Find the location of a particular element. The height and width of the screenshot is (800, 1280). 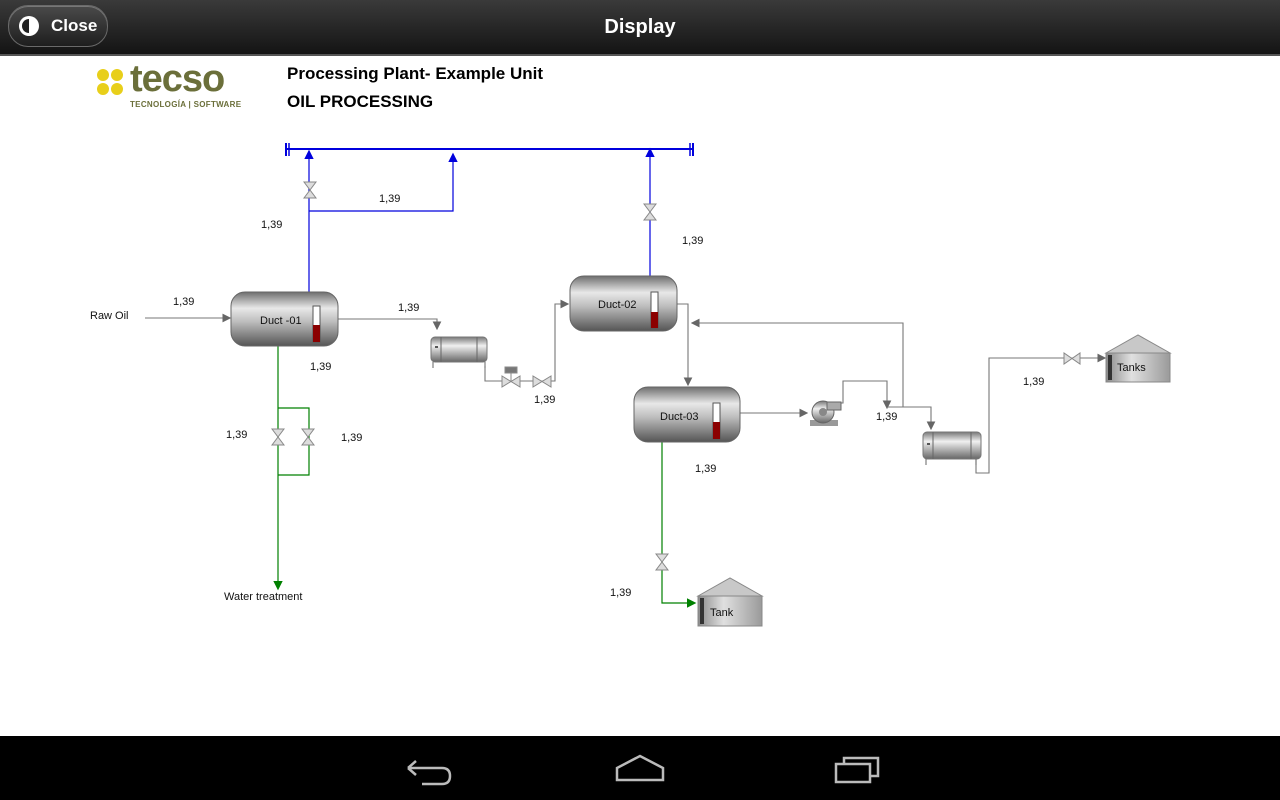

back-icon is located at coordinates (424, 768).